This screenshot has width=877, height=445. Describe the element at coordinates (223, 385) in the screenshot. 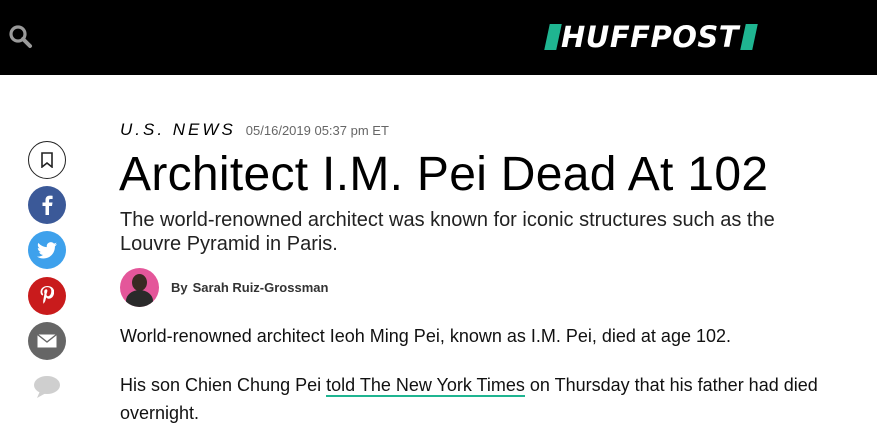

I see `paragraph-2-text-before: His son Chien Chung Pei` at that location.